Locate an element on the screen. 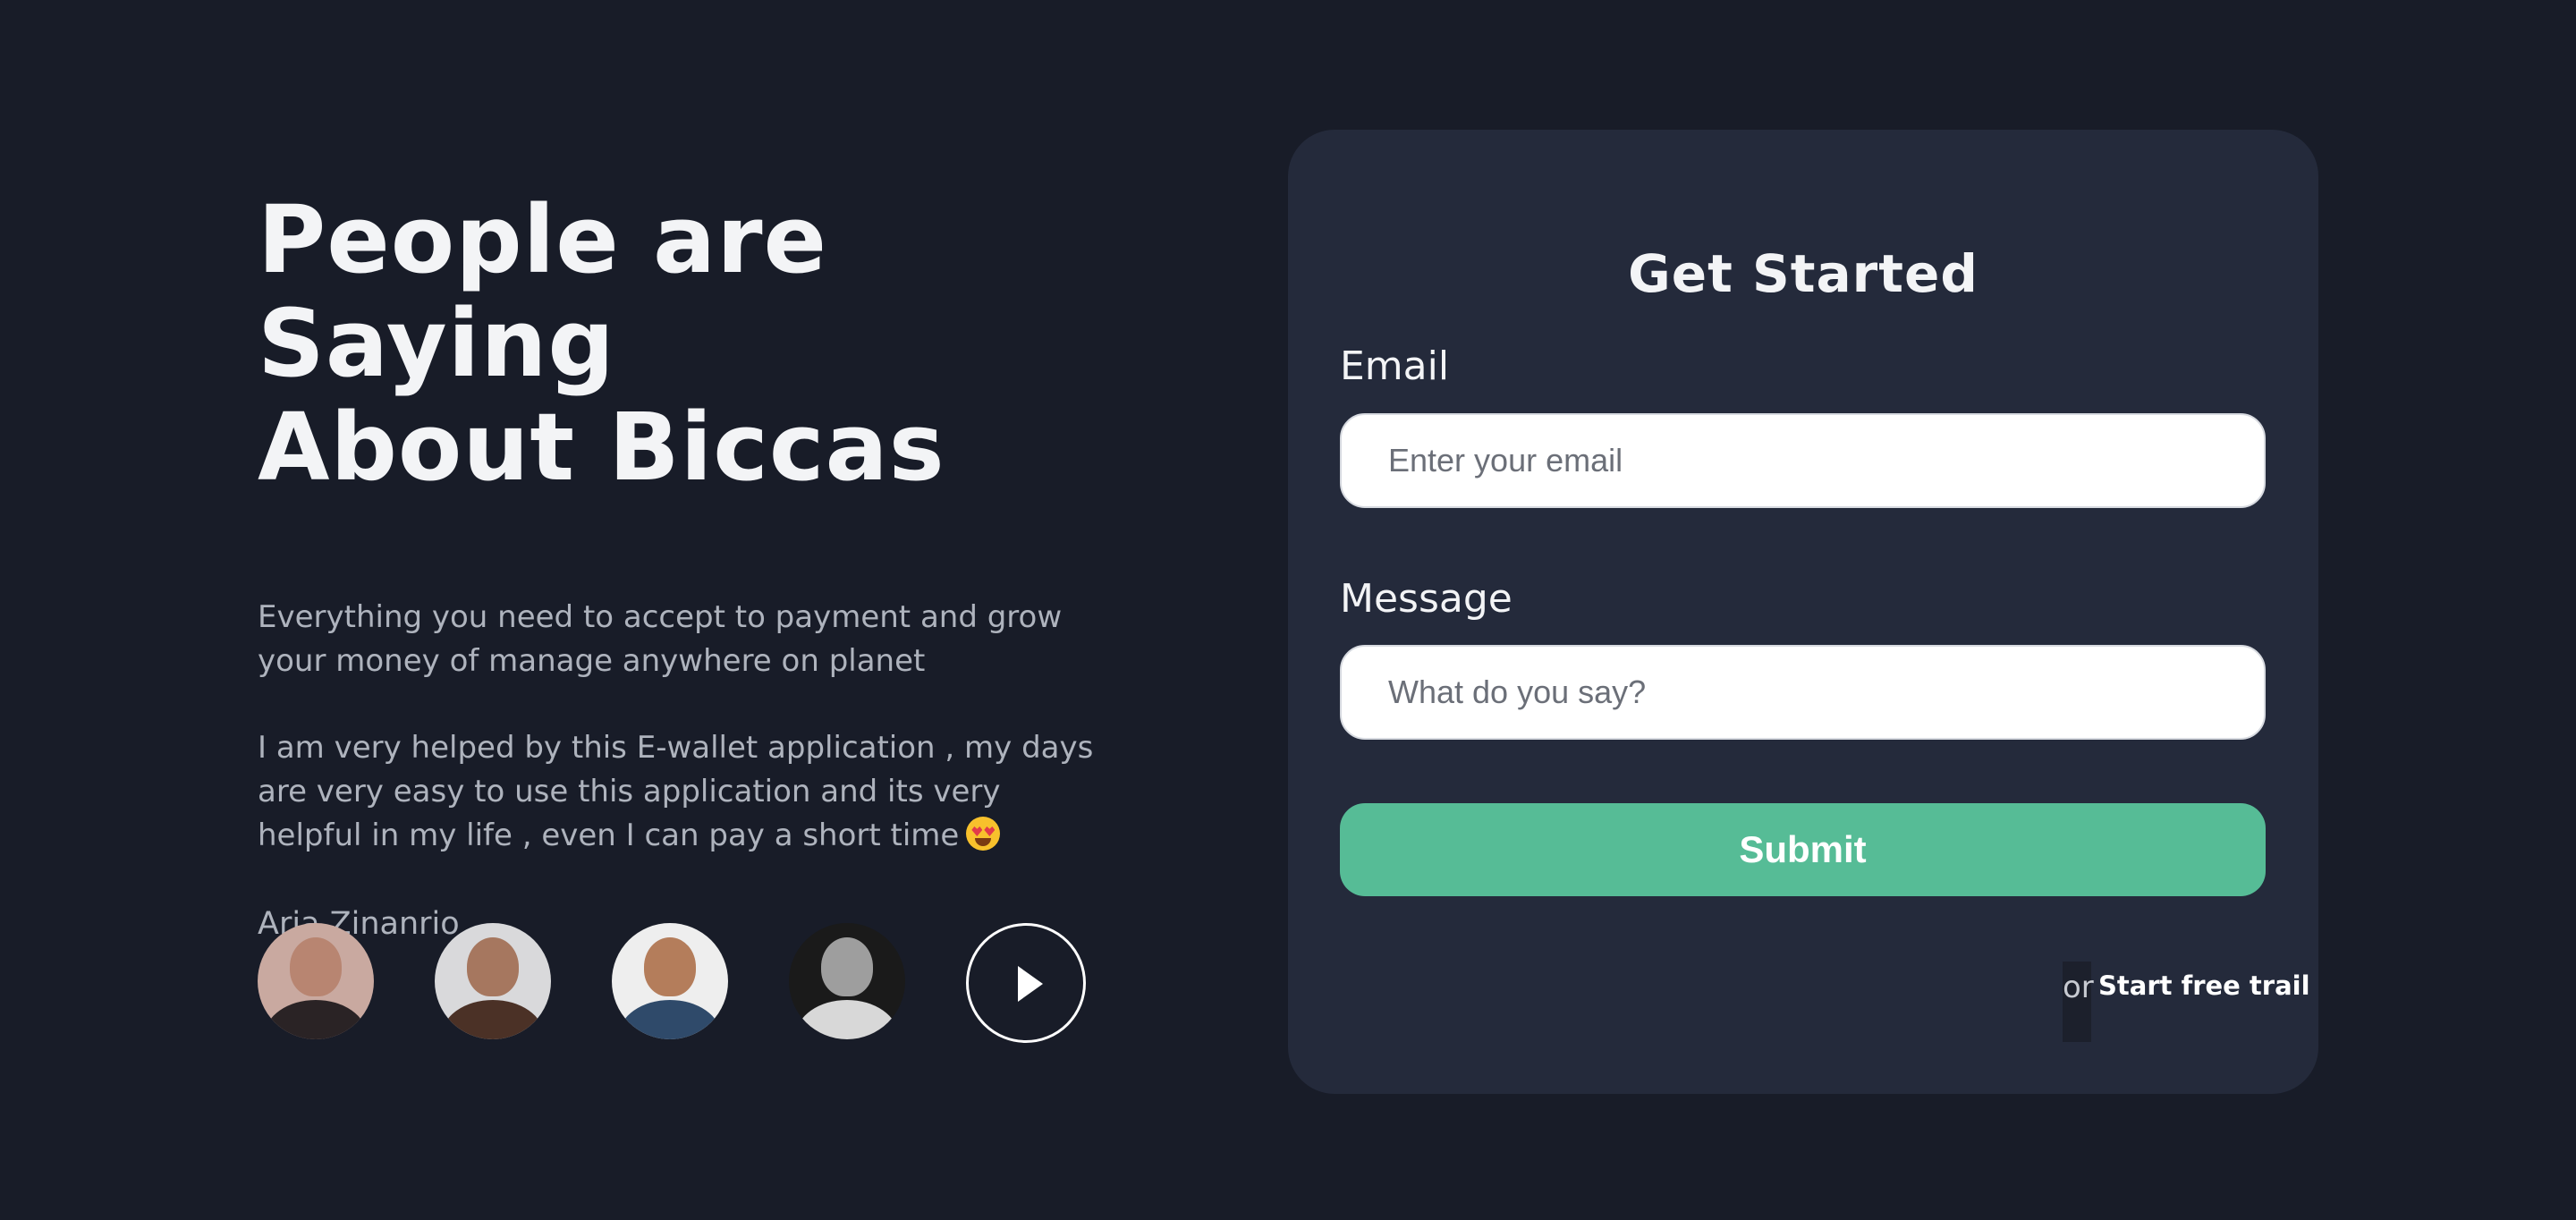  section-headline: People are Saying About Biccas is located at coordinates (687, 343).